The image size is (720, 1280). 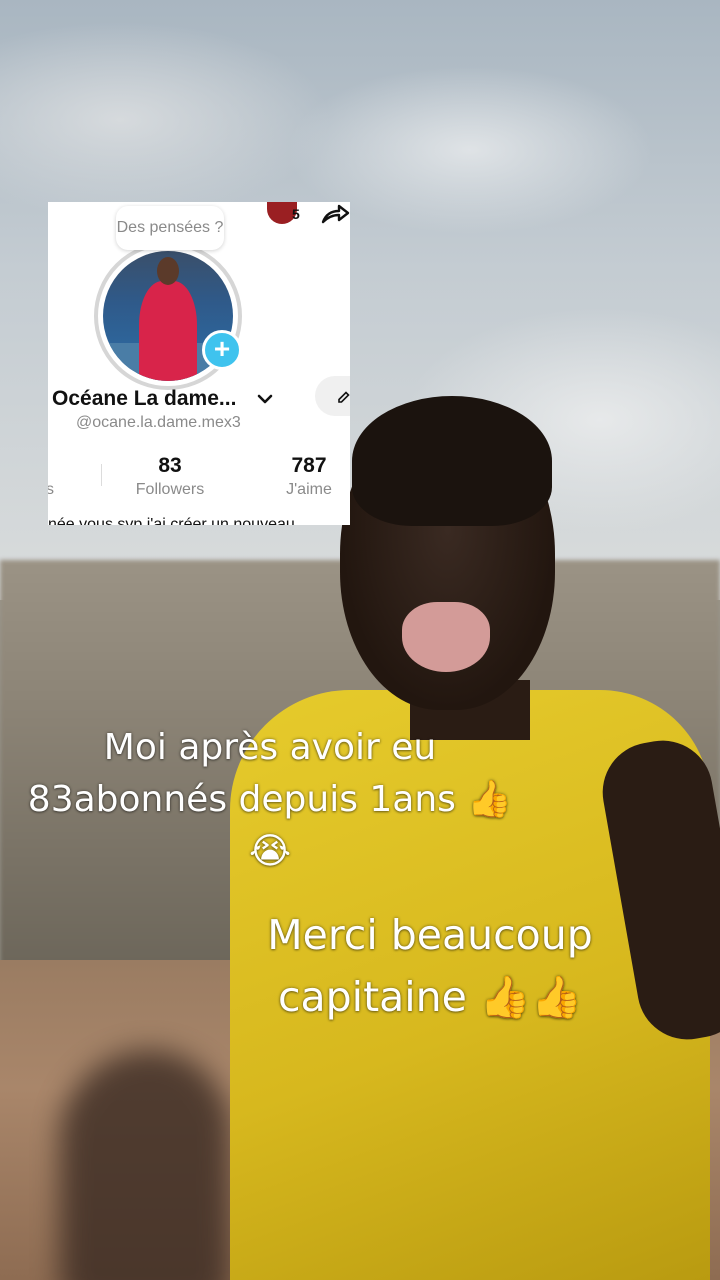 What do you see at coordinates (309, 489) in the screenshot?
I see `stat-likes-label: J'aime` at bounding box center [309, 489].